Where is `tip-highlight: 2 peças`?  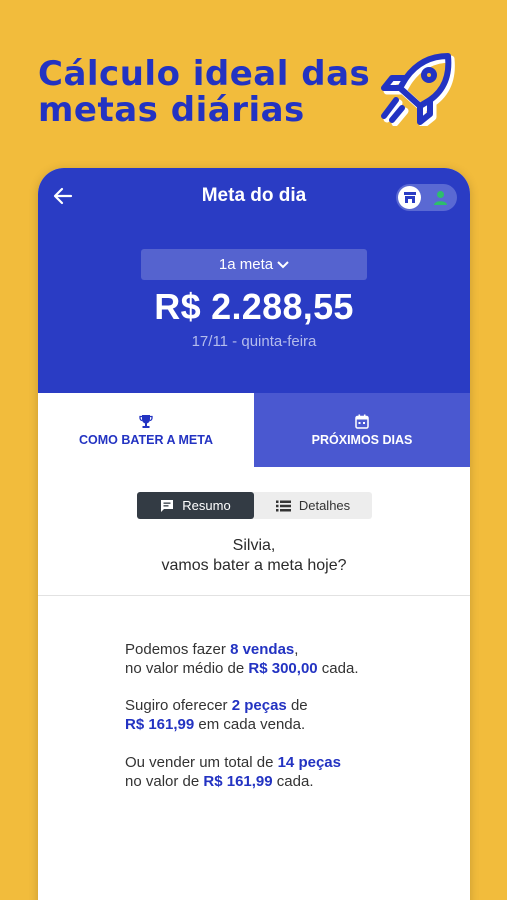
tip-highlight: 2 peças is located at coordinates (259, 705).